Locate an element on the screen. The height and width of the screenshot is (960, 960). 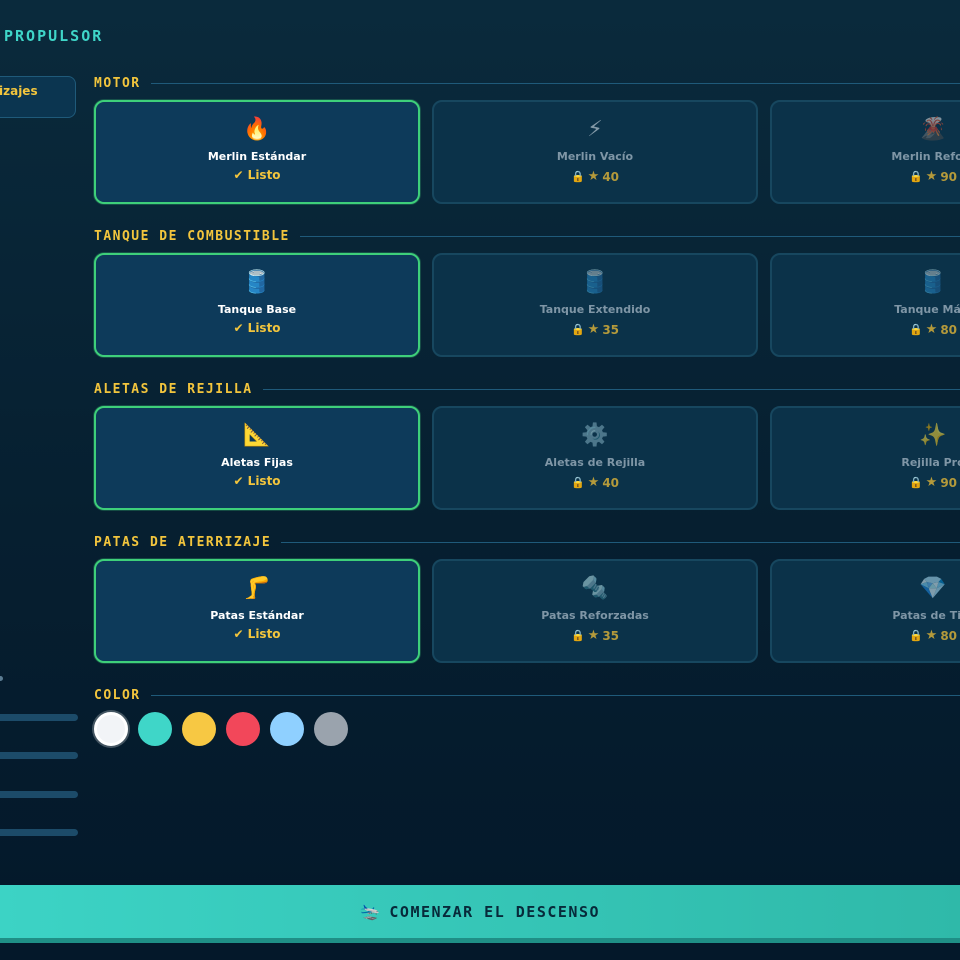
section-title: COLOR is located at coordinates (117, 695).